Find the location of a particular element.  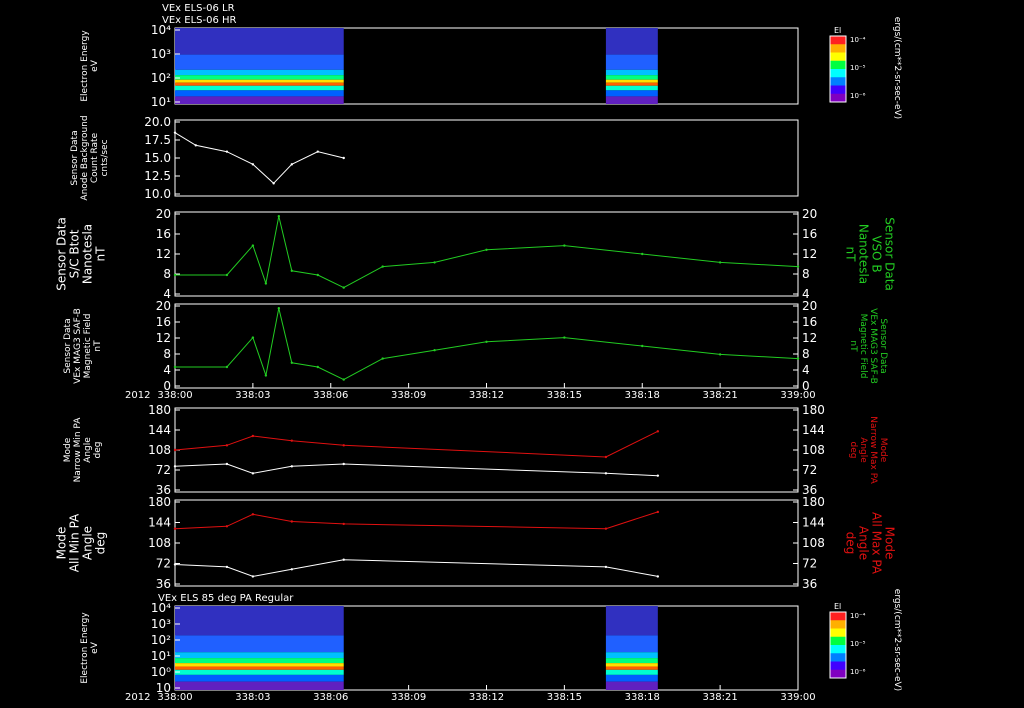

heatmap-ylabel: Electron Energy eV is located at coordinates (90, 648).